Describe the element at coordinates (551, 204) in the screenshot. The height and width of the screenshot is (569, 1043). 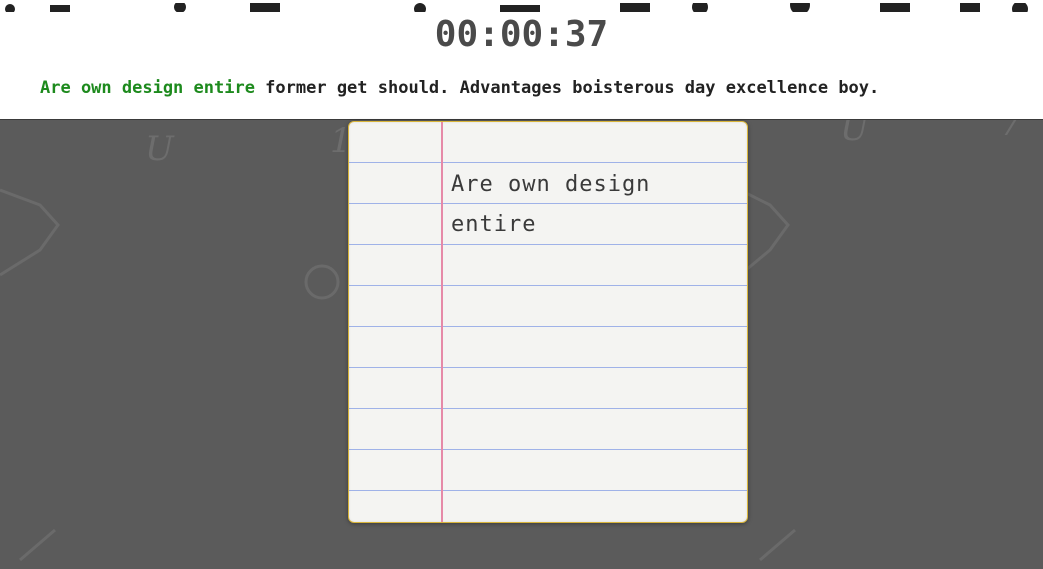
I see `typed-output: Are own design entire` at that location.